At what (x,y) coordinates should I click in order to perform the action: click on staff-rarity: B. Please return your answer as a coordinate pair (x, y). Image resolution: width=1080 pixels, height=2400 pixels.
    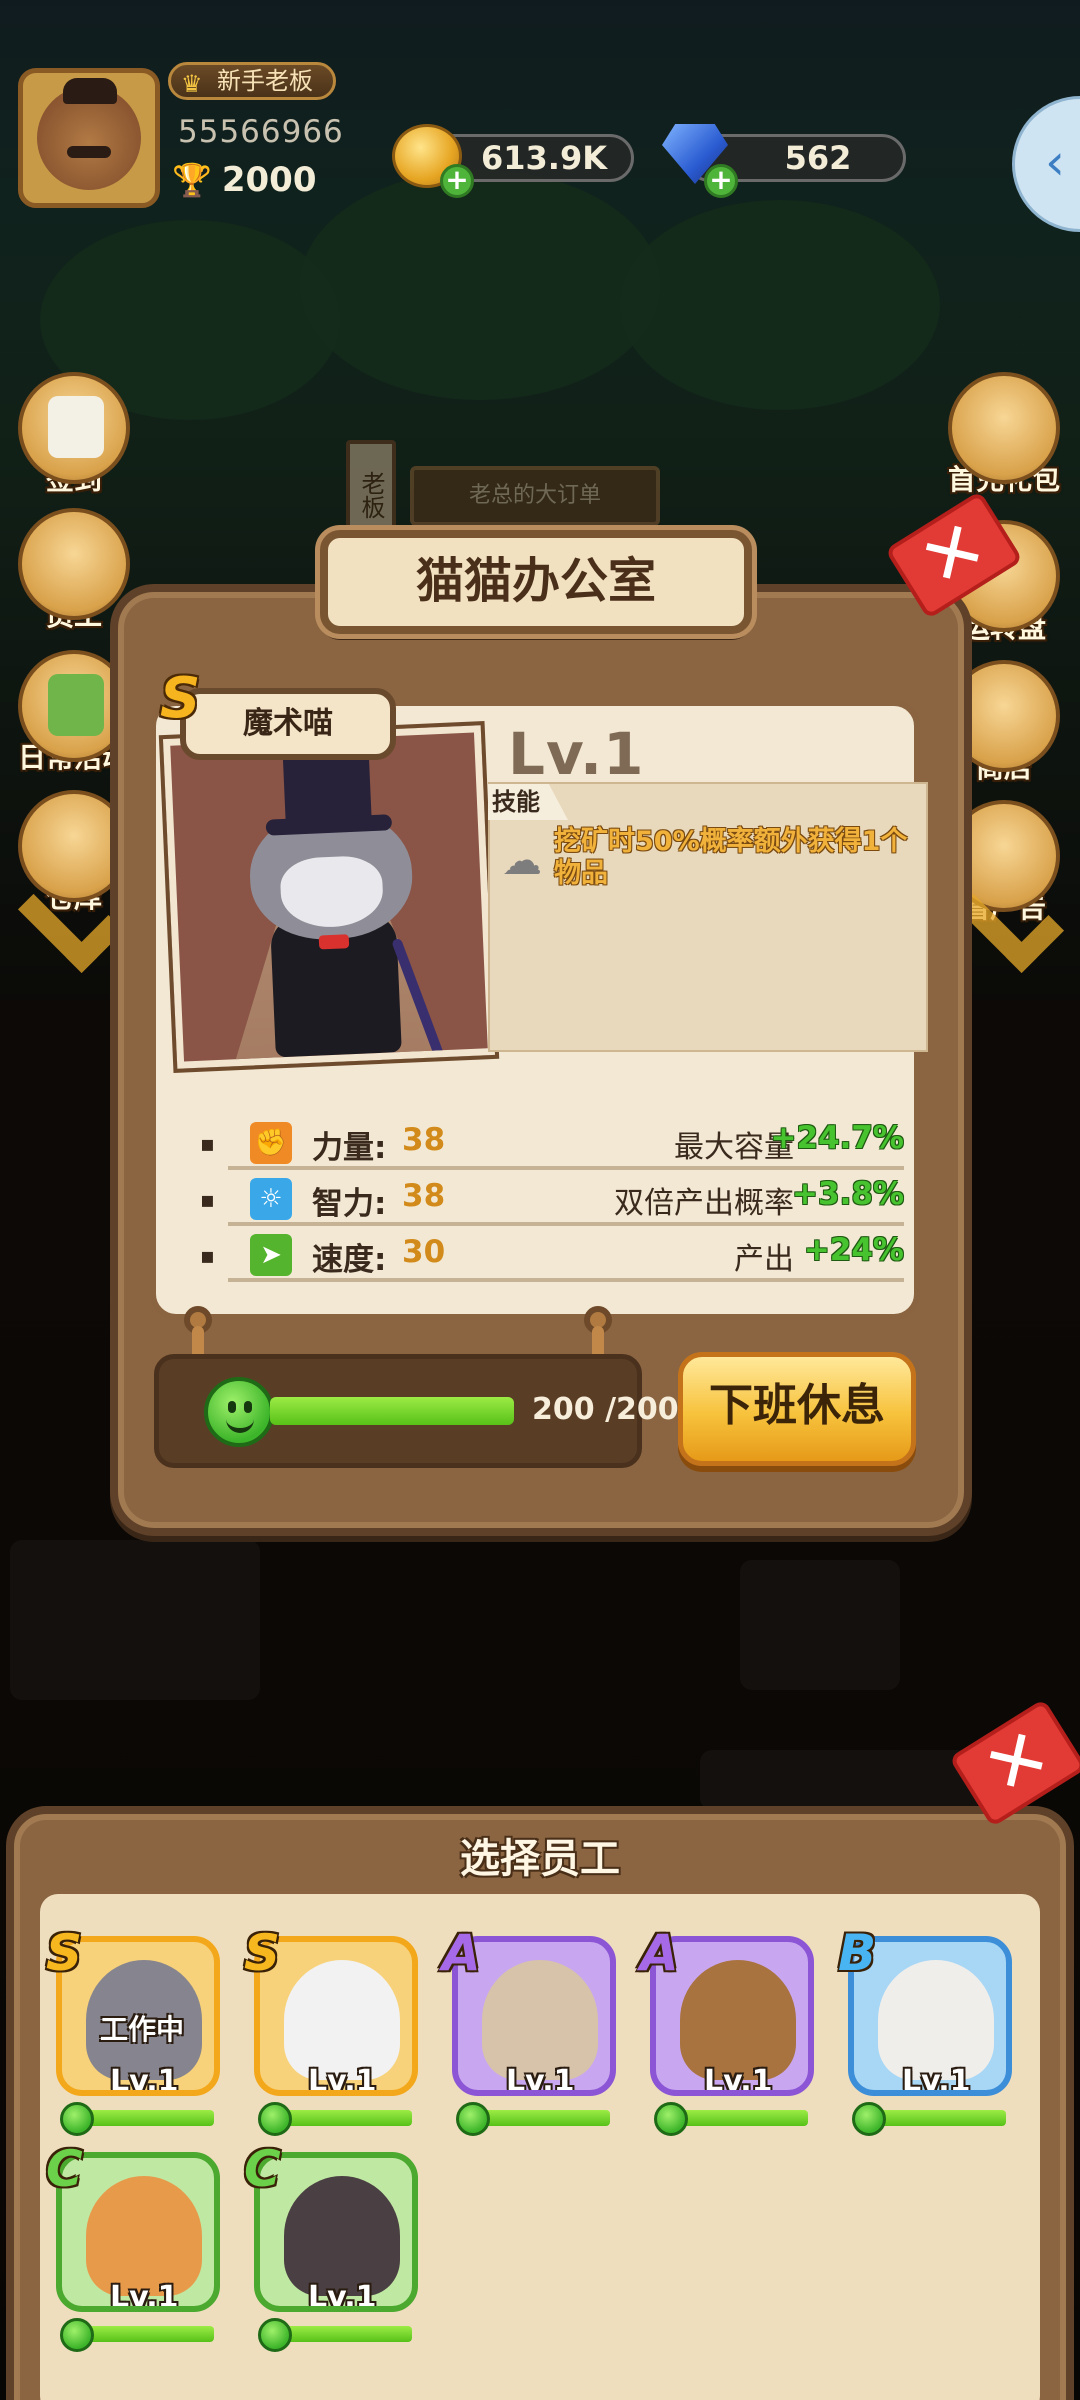
    Looking at the image, I should click on (857, 1953).